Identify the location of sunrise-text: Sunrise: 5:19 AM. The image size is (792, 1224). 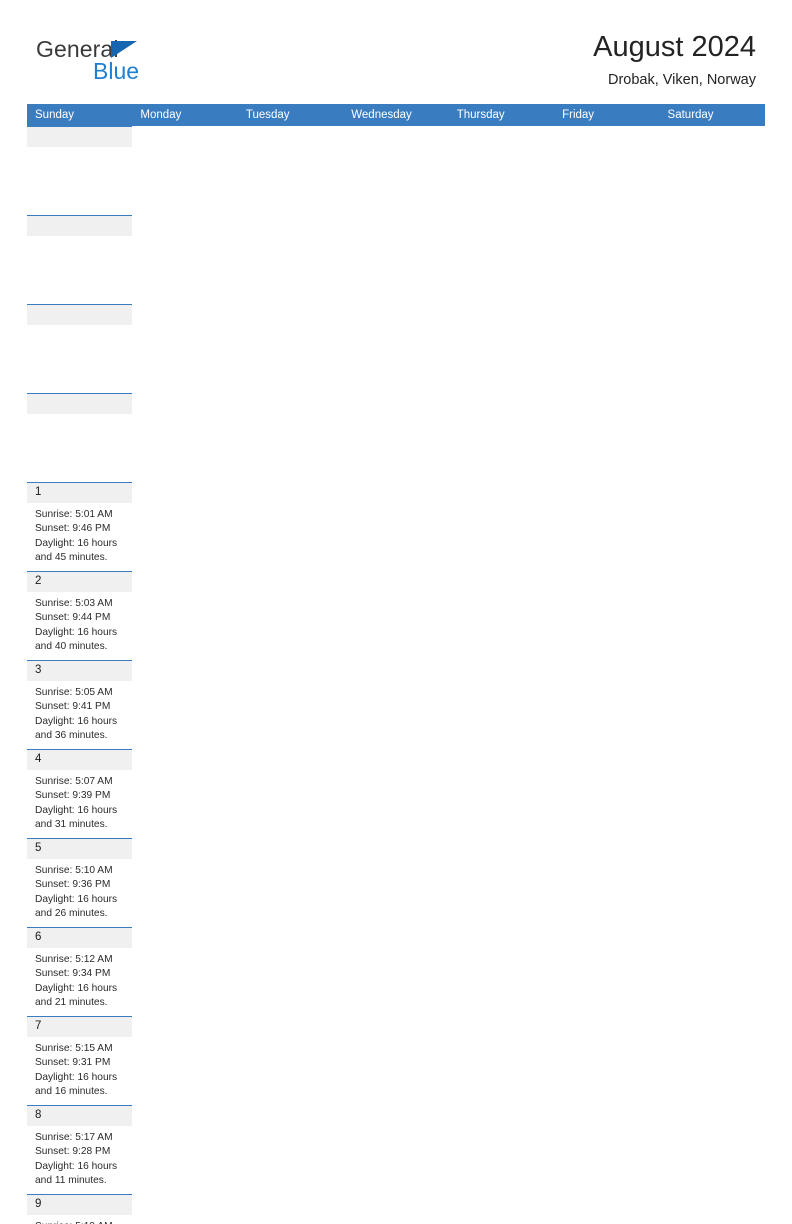
(80, 1222).